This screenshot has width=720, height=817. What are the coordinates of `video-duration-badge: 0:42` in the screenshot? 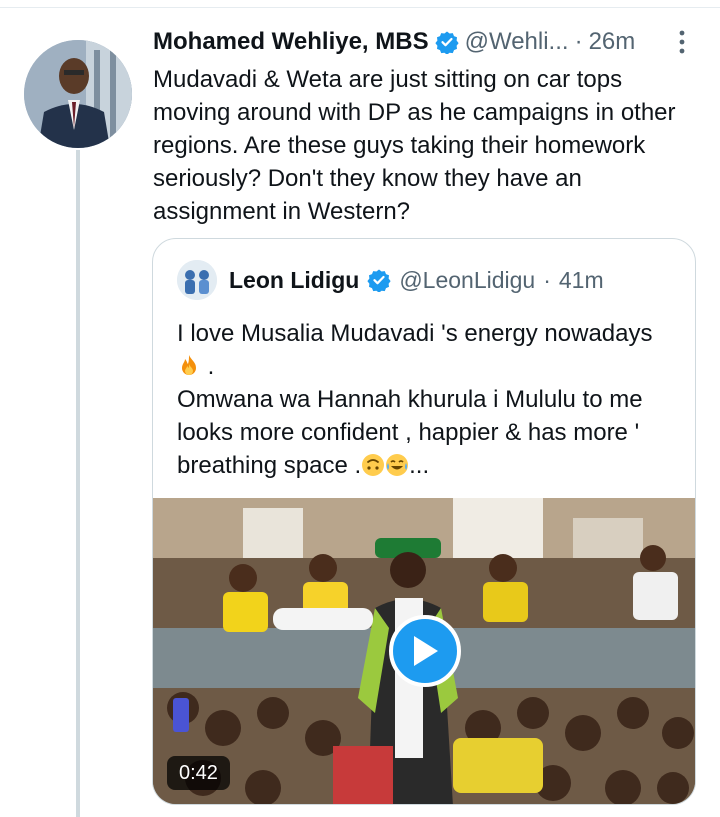 It's located at (198, 773).